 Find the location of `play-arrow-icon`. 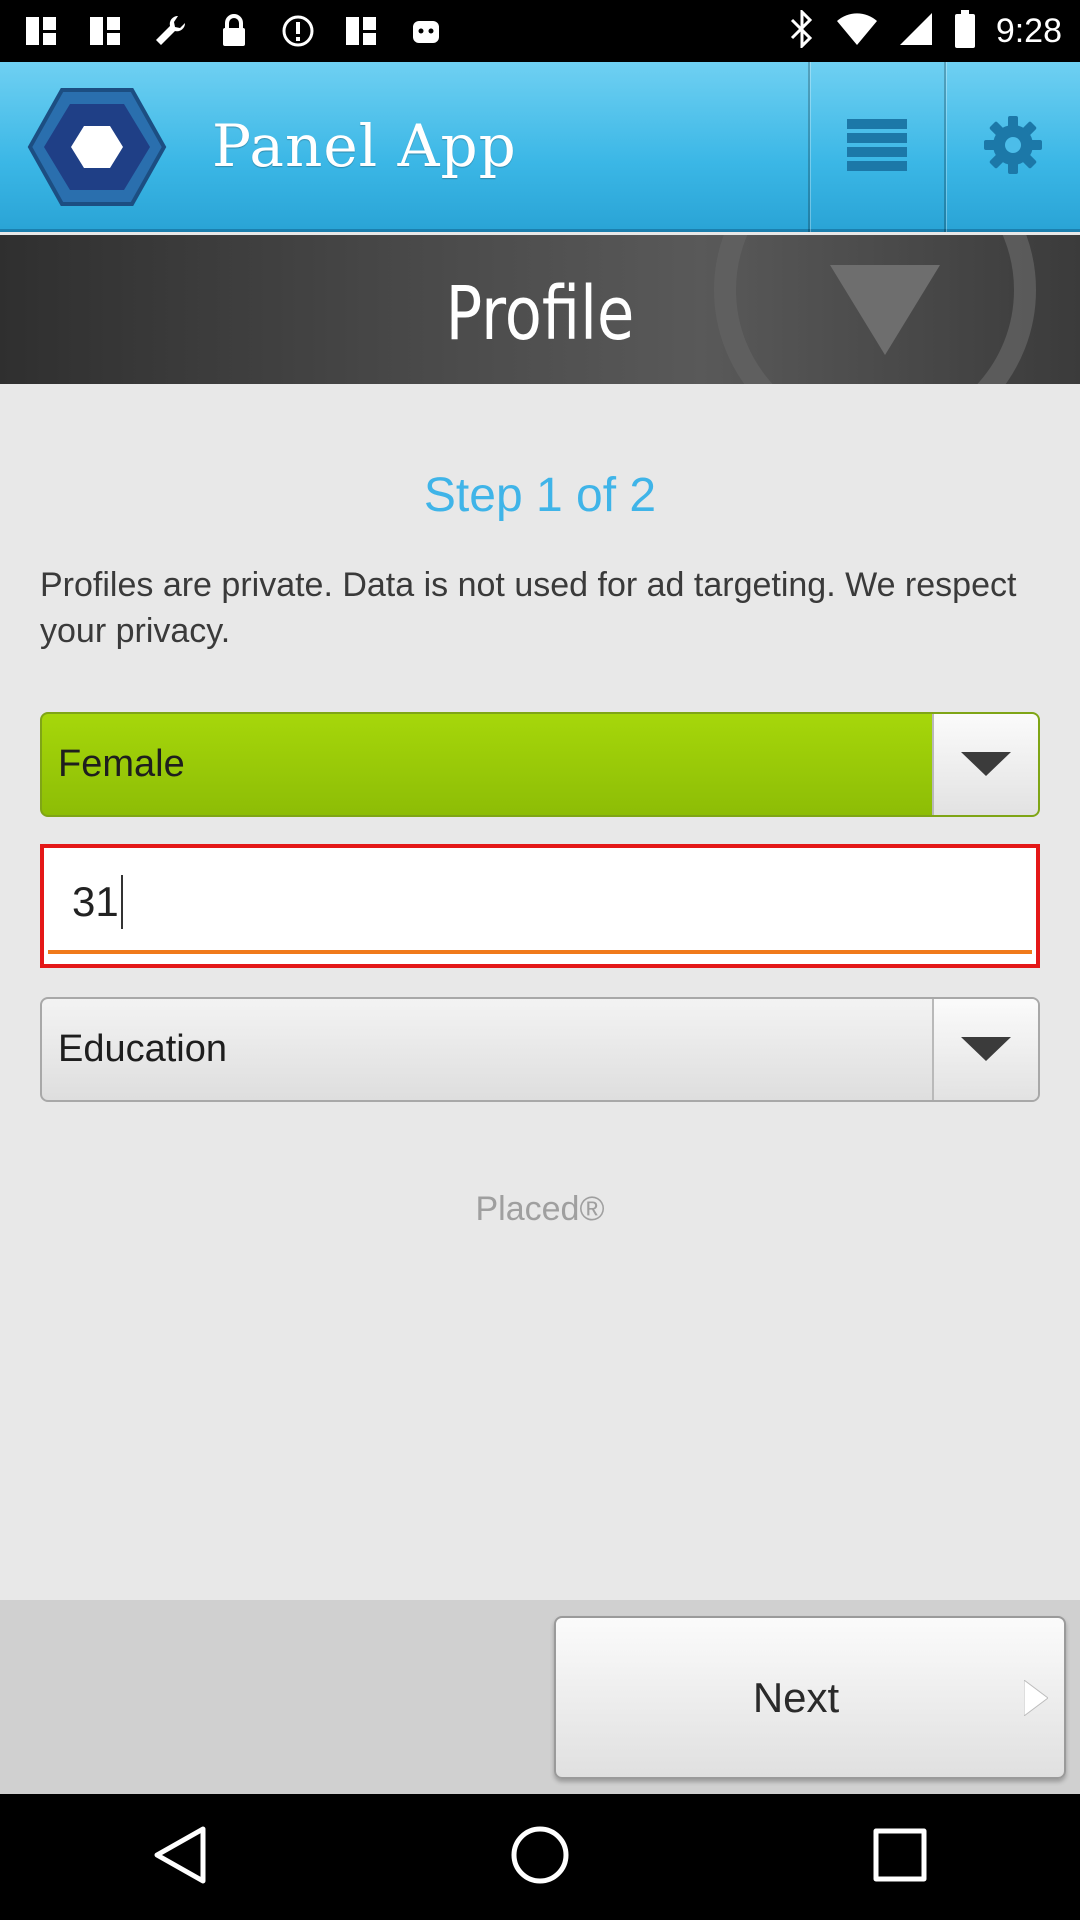

play-arrow-icon is located at coordinates (1036, 1700).